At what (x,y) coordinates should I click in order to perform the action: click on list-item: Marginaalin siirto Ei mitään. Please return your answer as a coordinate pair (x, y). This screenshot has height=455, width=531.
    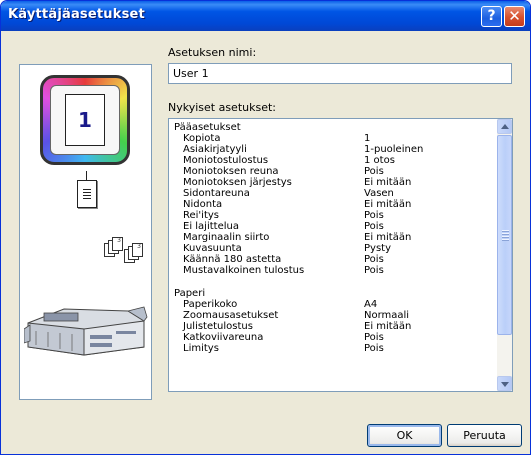
    Looking at the image, I should click on (297, 237).